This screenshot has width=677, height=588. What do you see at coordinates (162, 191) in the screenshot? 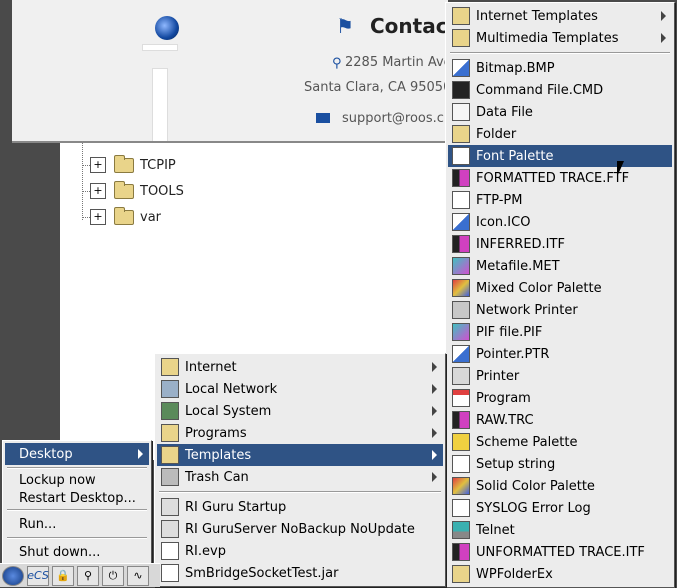
I see `tree-item-label: TOOLS` at bounding box center [162, 191].